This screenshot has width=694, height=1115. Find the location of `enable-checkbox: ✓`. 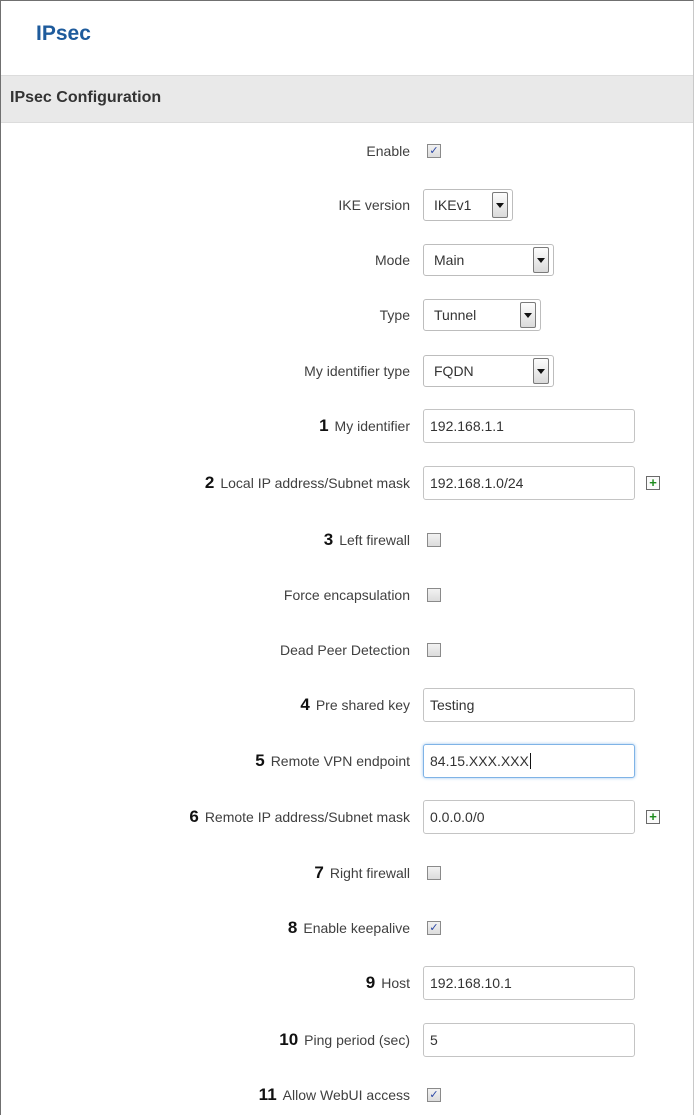

enable-checkbox: ✓ is located at coordinates (434, 151).